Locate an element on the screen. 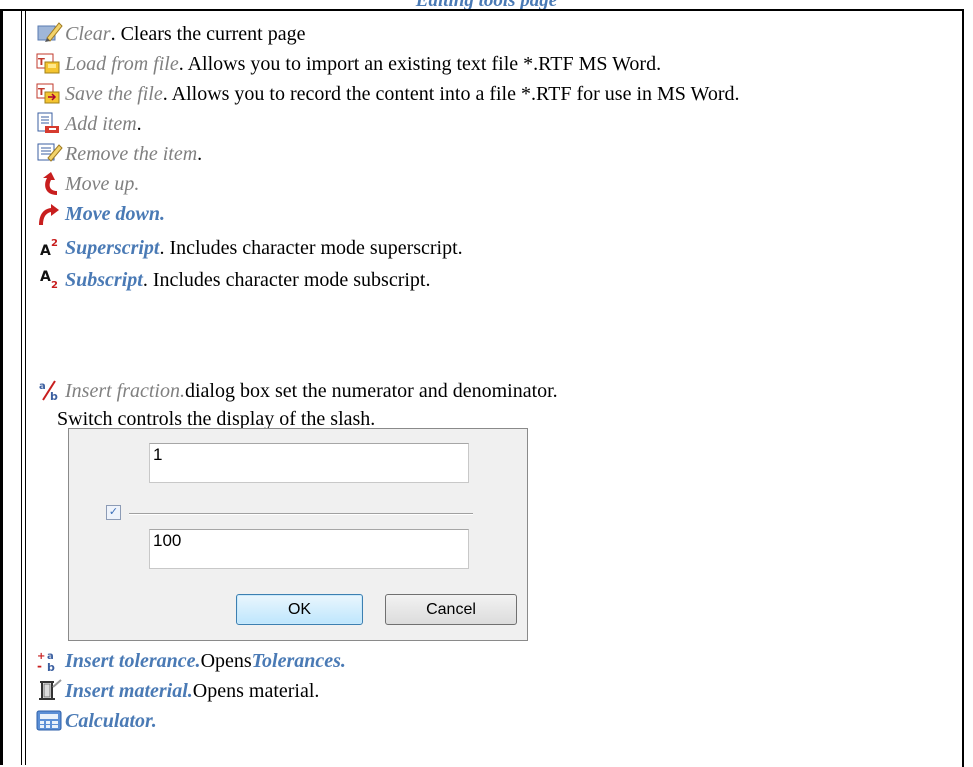 The image size is (973, 767). item-text: Opens is located at coordinates (226, 660).